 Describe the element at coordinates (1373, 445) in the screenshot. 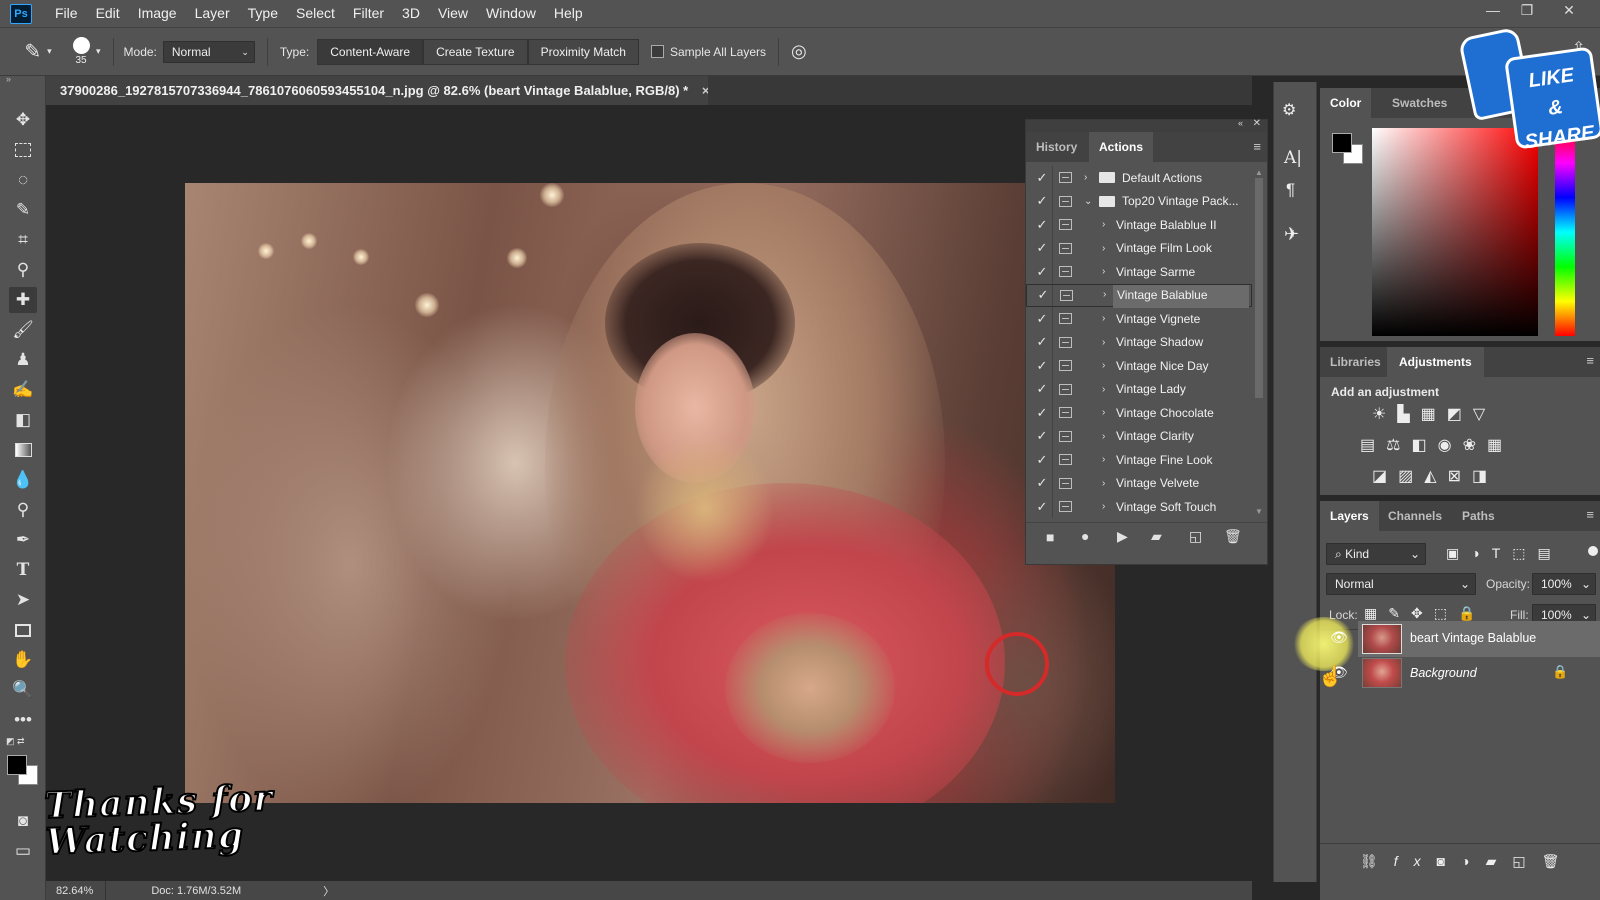

I see `hue-saturation-icon: ▤` at that location.